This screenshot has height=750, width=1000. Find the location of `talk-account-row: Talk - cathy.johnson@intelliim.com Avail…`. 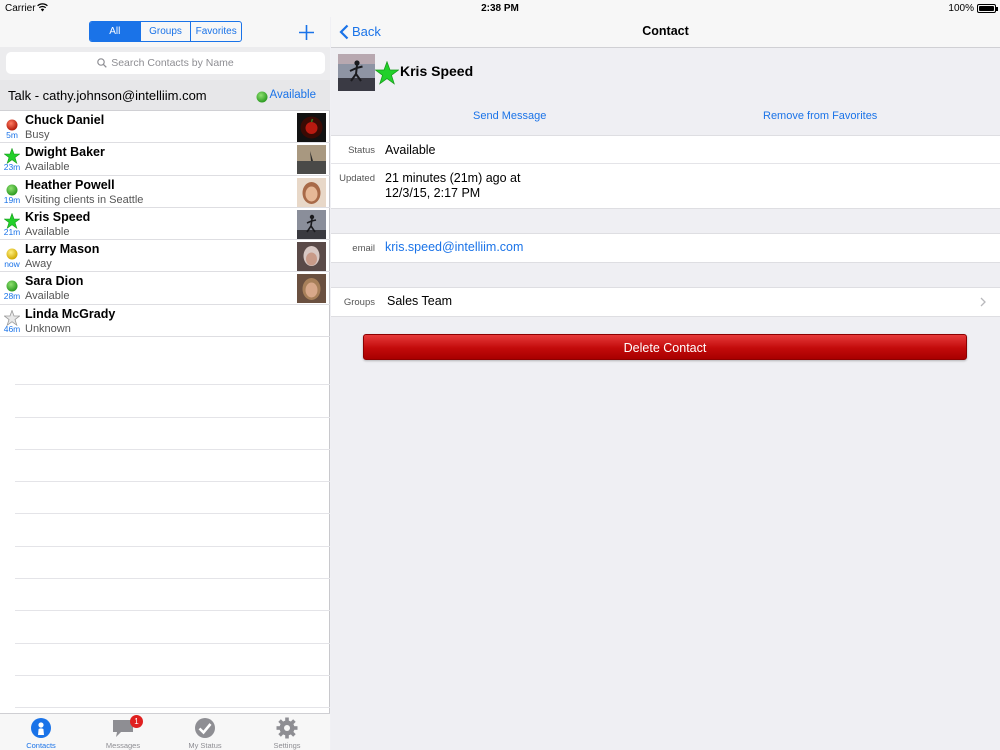

talk-account-row: Talk - cathy.johnson@intelliim.com Avail… is located at coordinates (165, 95).